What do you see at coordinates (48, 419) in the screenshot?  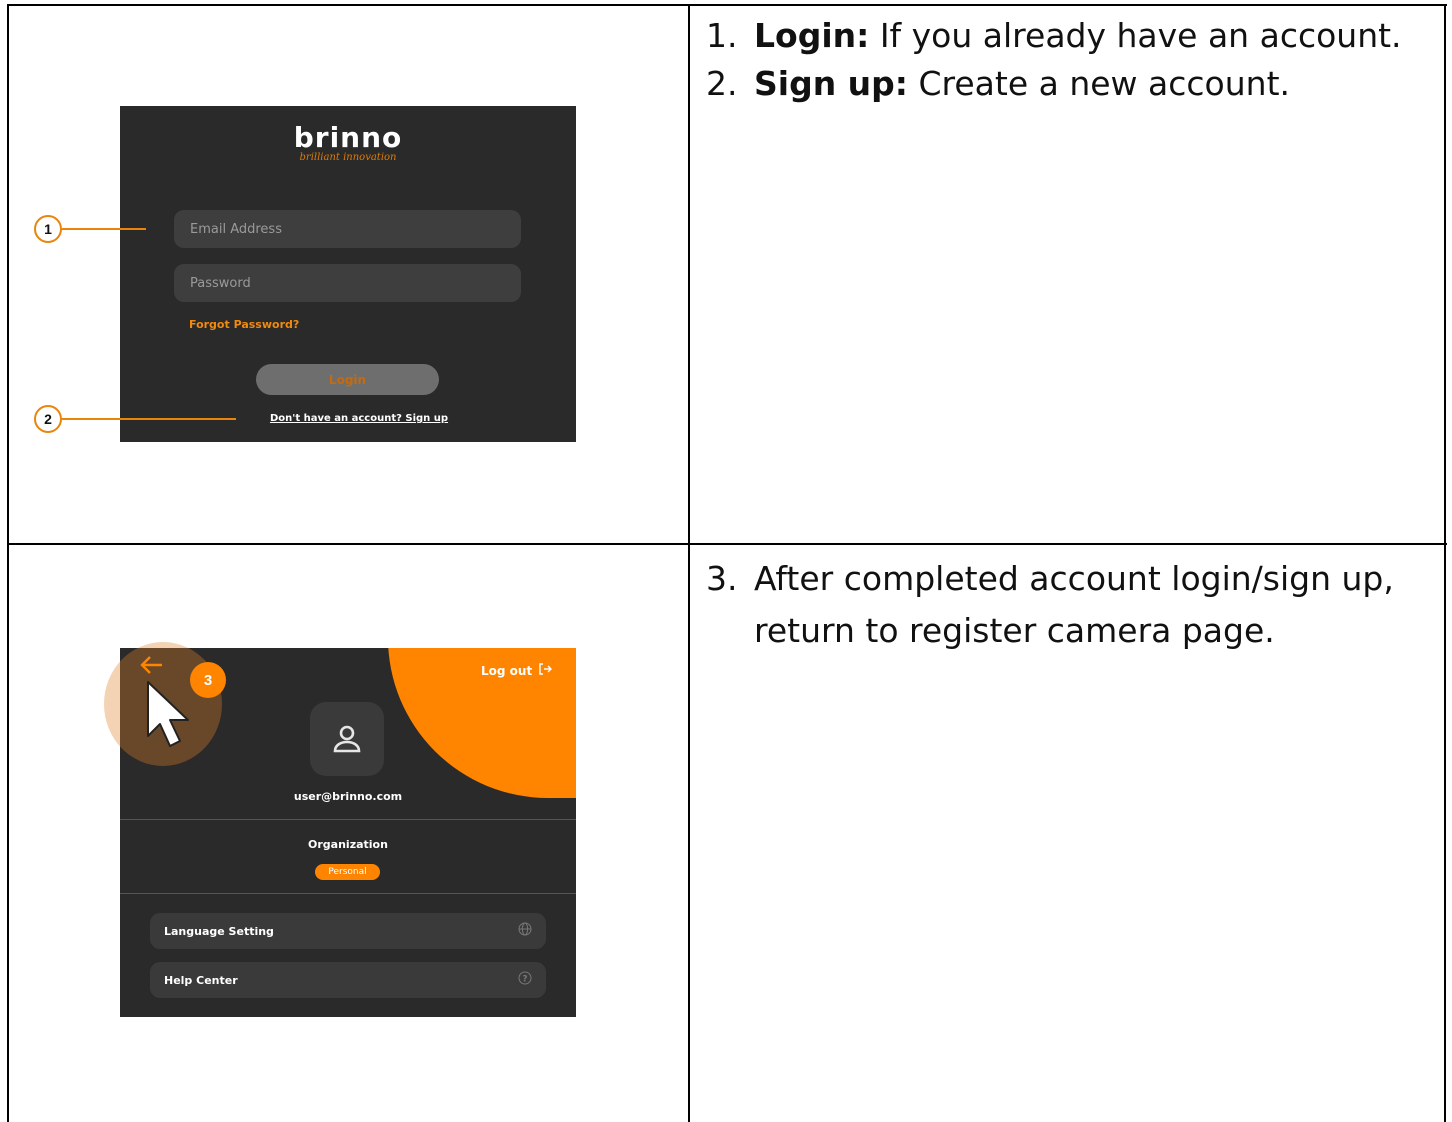 I see `callout-2: 2` at bounding box center [48, 419].